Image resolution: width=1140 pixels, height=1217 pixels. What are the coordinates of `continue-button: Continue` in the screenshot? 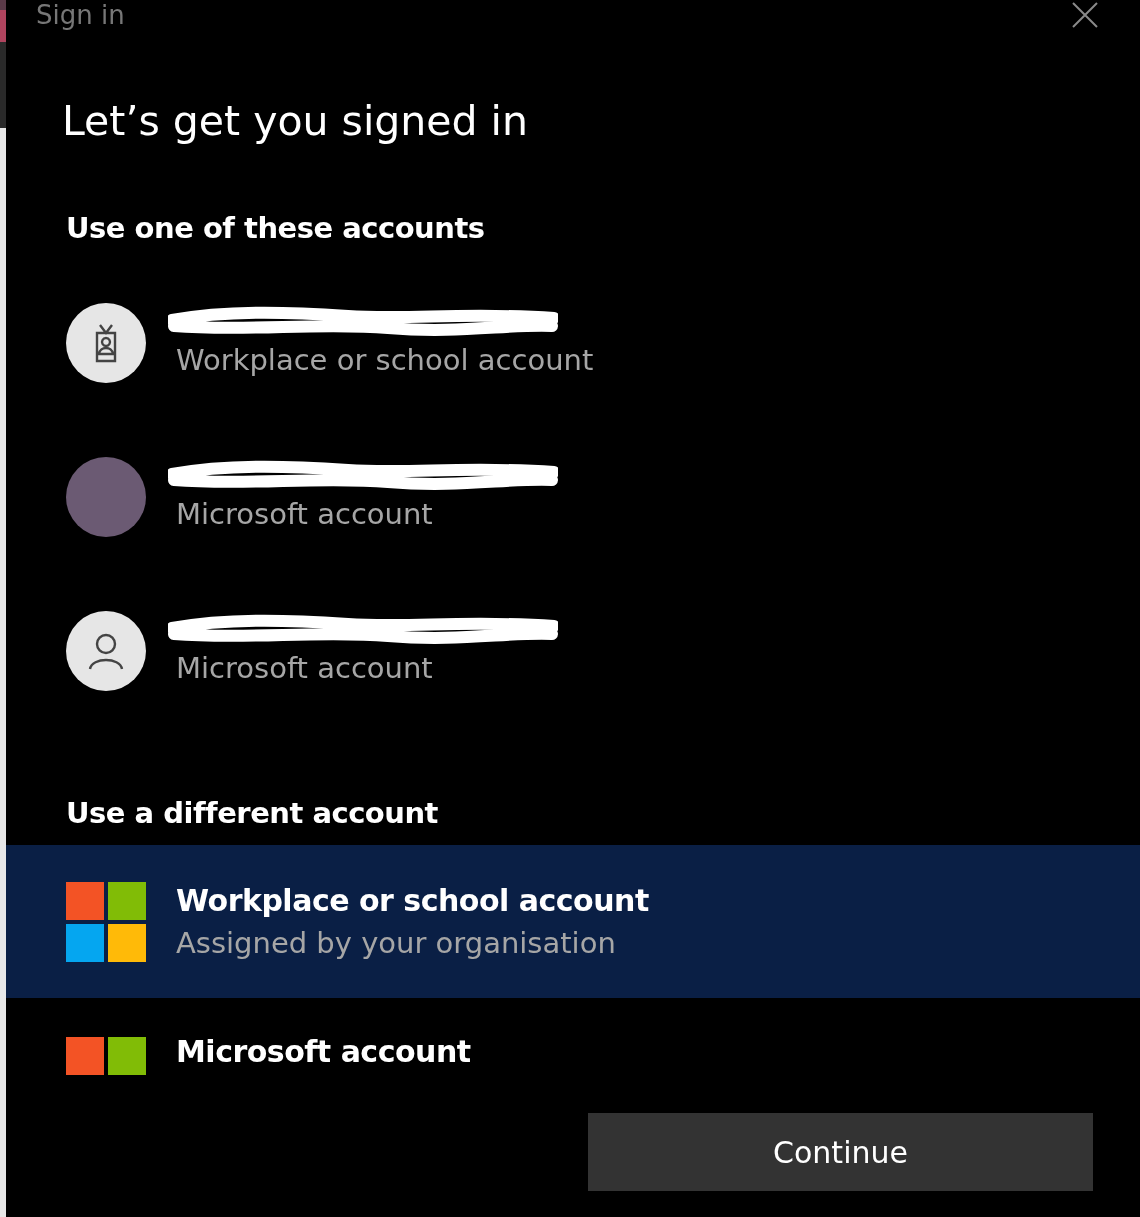 It's located at (840, 1152).